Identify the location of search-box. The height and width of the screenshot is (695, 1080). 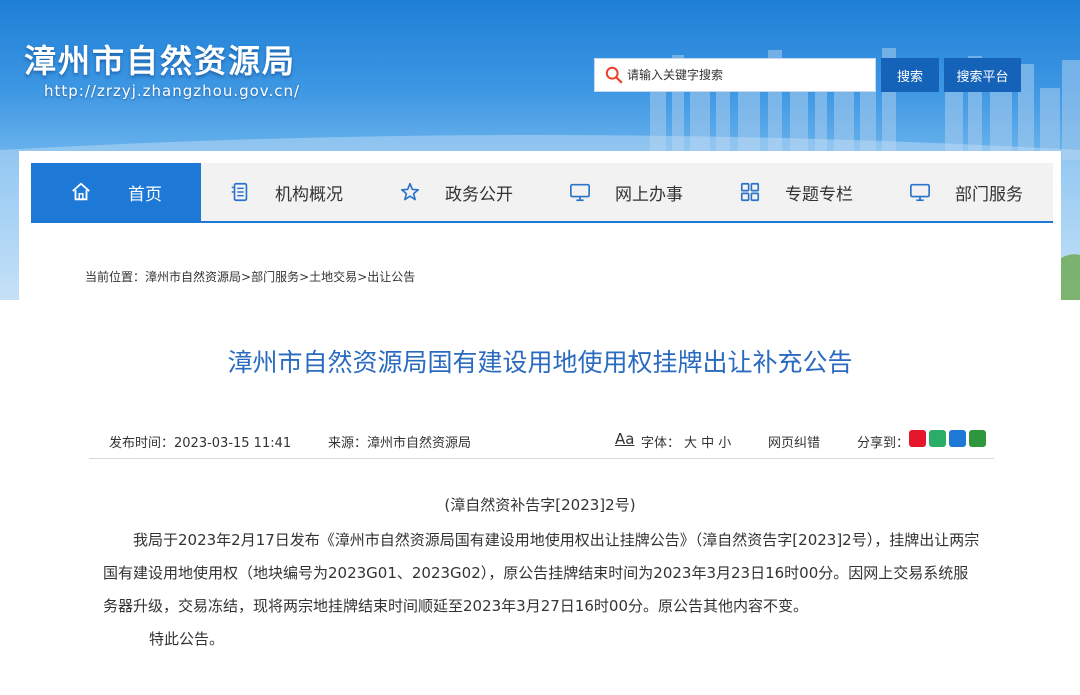
(735, 75).